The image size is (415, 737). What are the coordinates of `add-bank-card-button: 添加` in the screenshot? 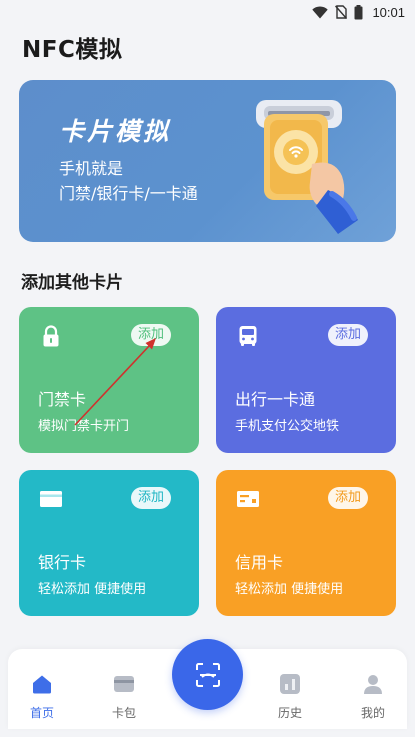 It's located at (150, 498).